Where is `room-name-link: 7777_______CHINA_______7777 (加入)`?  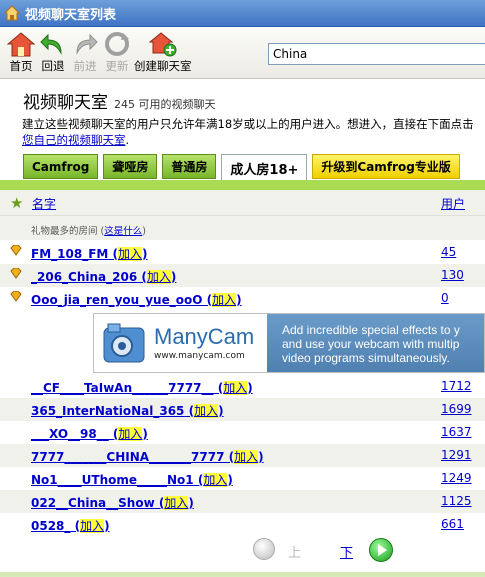
room-name-link: 7777_______CHINA_______7777 (加入) is located at coordinates (147, 456).